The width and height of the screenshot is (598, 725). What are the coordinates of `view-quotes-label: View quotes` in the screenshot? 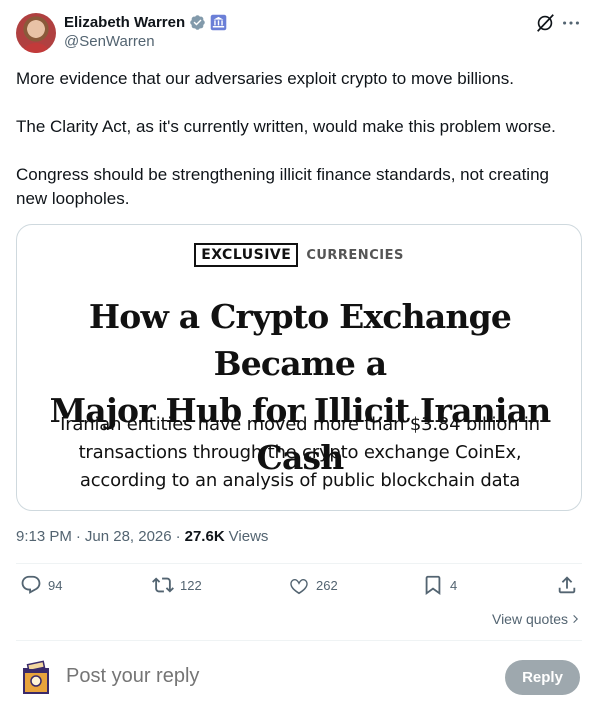 It's located at (529, 619).